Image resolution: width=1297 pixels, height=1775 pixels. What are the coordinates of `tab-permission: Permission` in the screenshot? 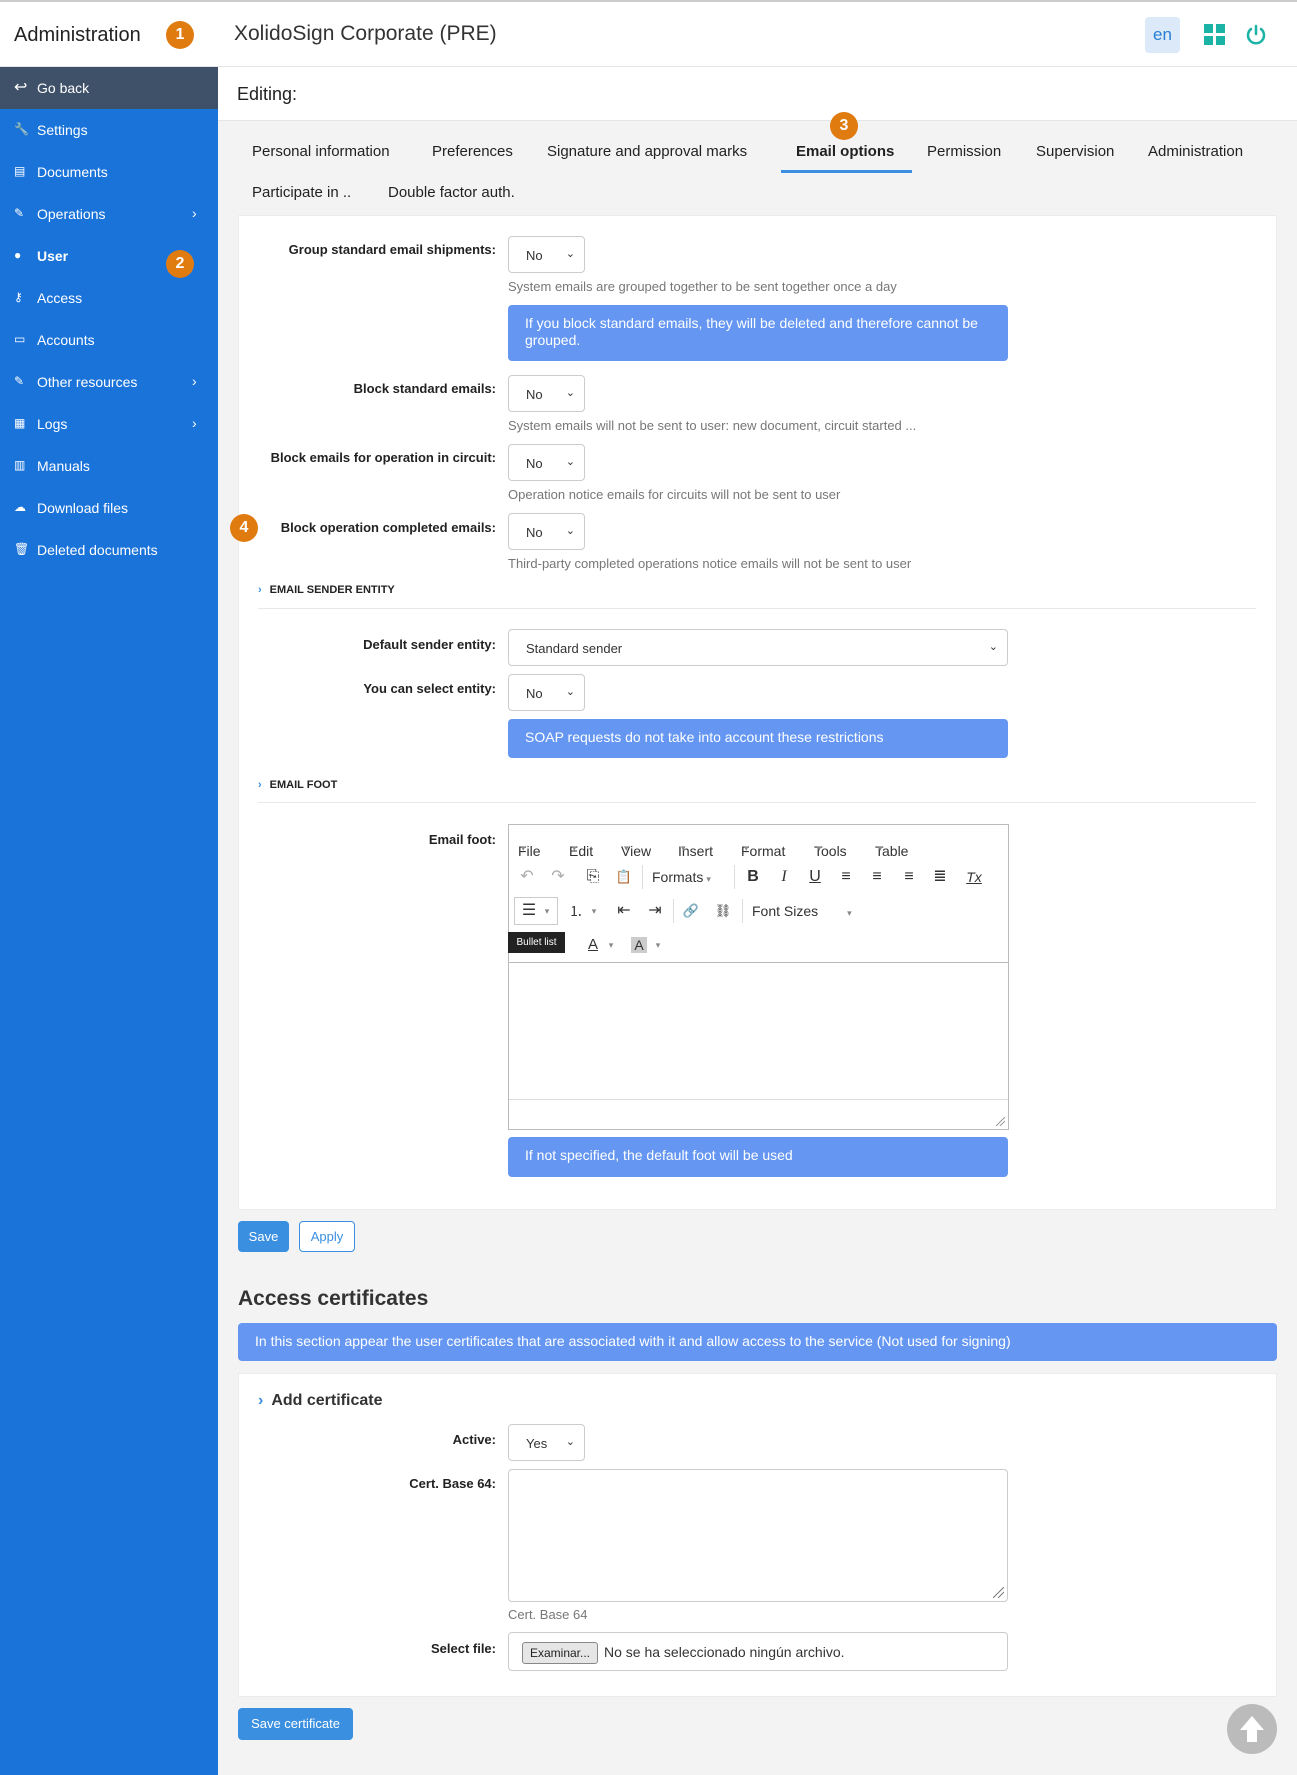 It's located at (964, 151).